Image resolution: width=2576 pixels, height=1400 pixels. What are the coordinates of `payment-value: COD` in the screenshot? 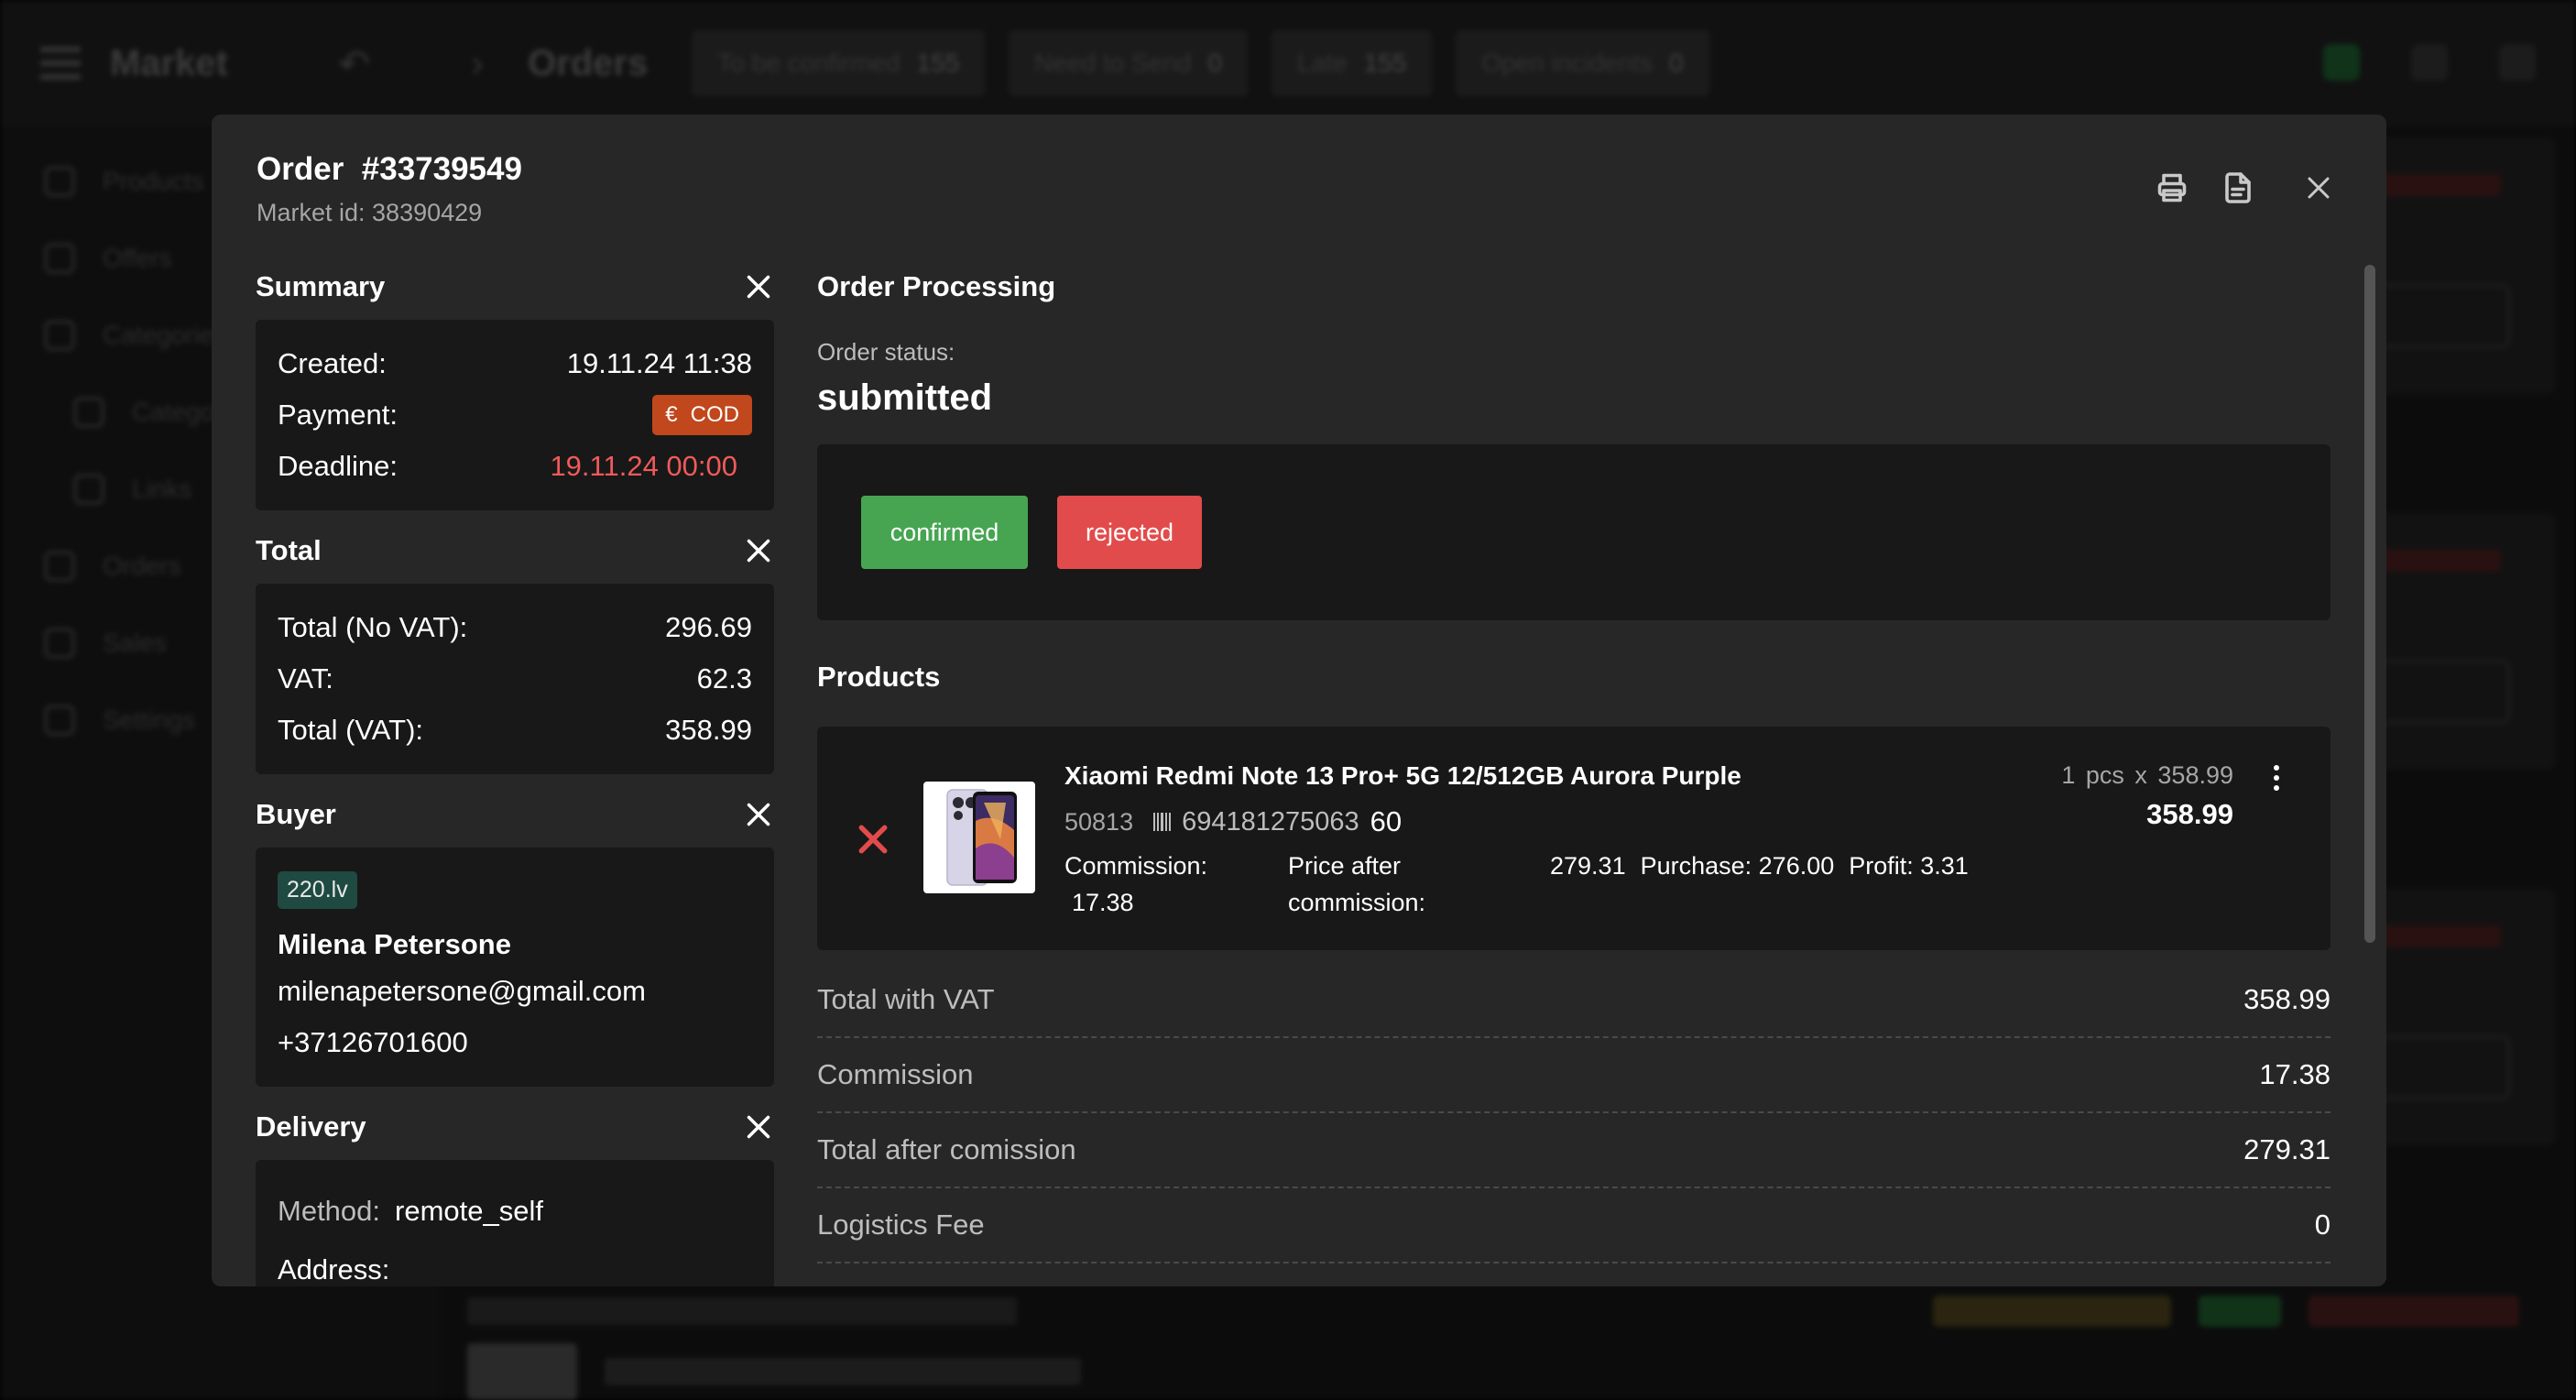 It's located at (714, 414).